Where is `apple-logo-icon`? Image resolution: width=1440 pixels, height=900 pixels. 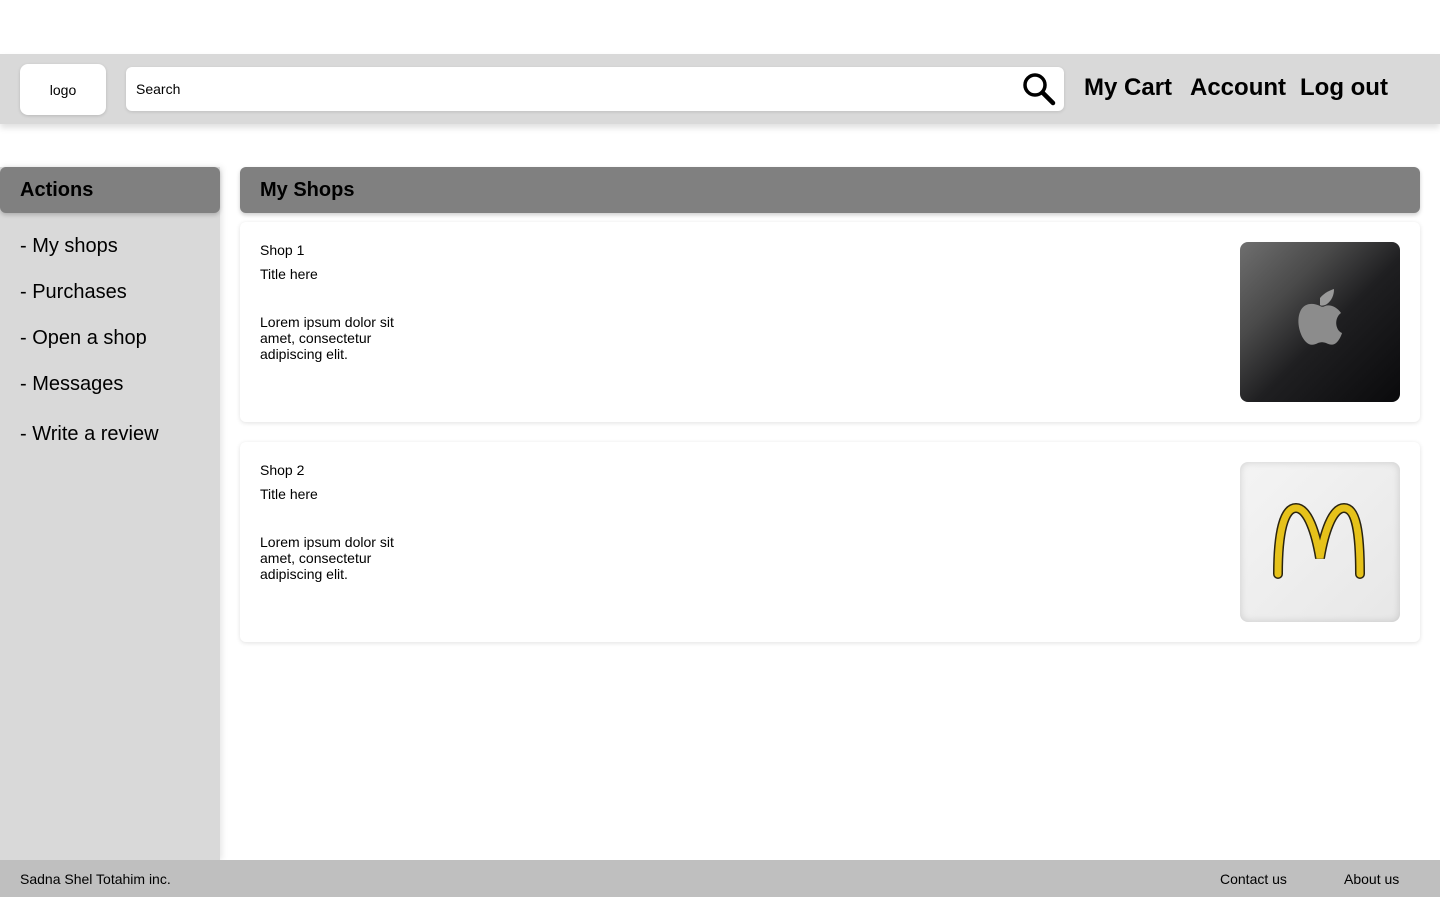
apple-logo-icon is located at coordinates (1320, 322).